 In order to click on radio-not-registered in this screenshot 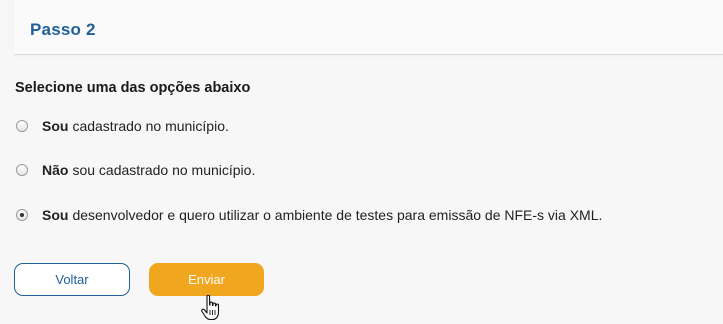, I will do `click(22, 170)`.